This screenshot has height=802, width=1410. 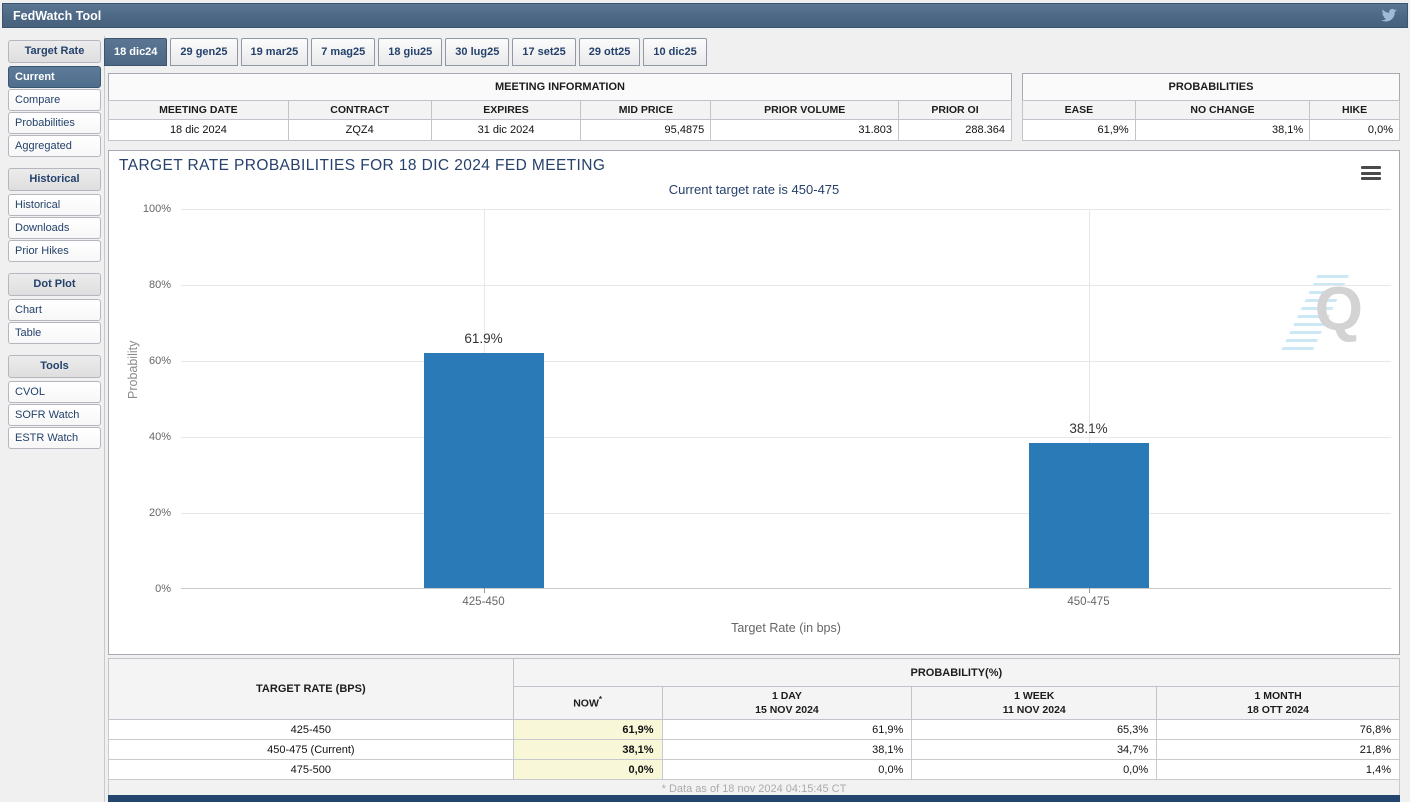 I want to click on expires-value: 31 dic 2024, so click(x=506, y=130).